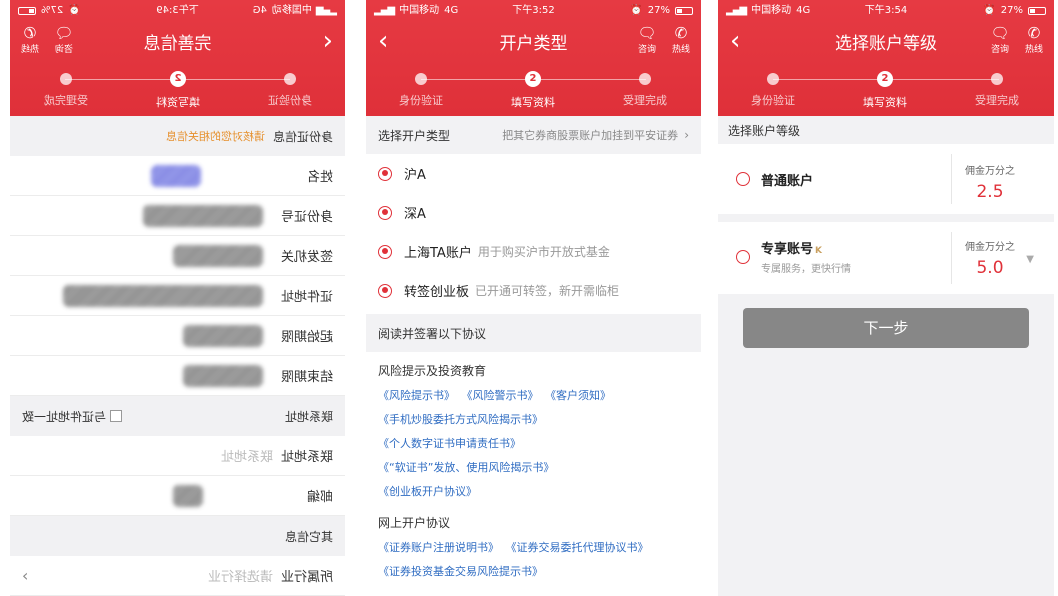 This screenshot has height=596, width=1058. Describe the element at coordinates (460, 571) in the screenshot. I see `agreement-link: 《证券投资基金交易风险提示书》` at that location.